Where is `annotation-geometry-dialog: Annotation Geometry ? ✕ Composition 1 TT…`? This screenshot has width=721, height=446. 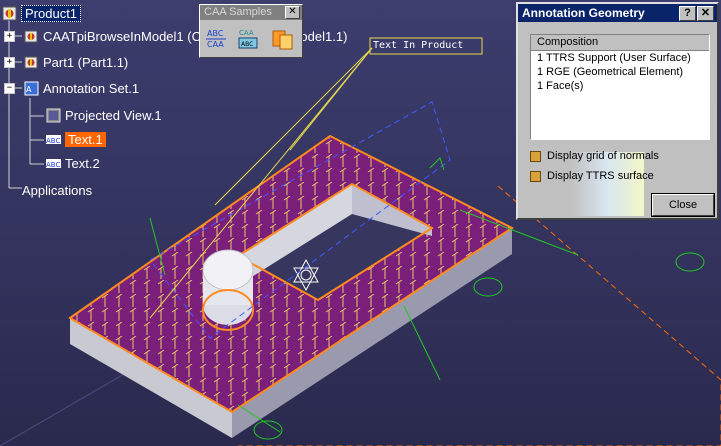 annotation-geometry-dialog: Annotation Geometry ? ✕ Composition 1 TT… is located at coordinates (617, 111).